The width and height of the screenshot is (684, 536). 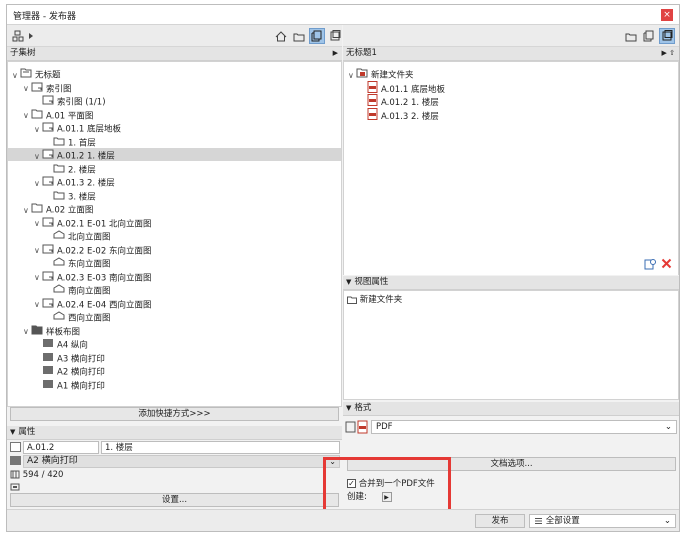 I want to click on tree-item: ∨ A.01 平面图, so click(x=174, y=114).